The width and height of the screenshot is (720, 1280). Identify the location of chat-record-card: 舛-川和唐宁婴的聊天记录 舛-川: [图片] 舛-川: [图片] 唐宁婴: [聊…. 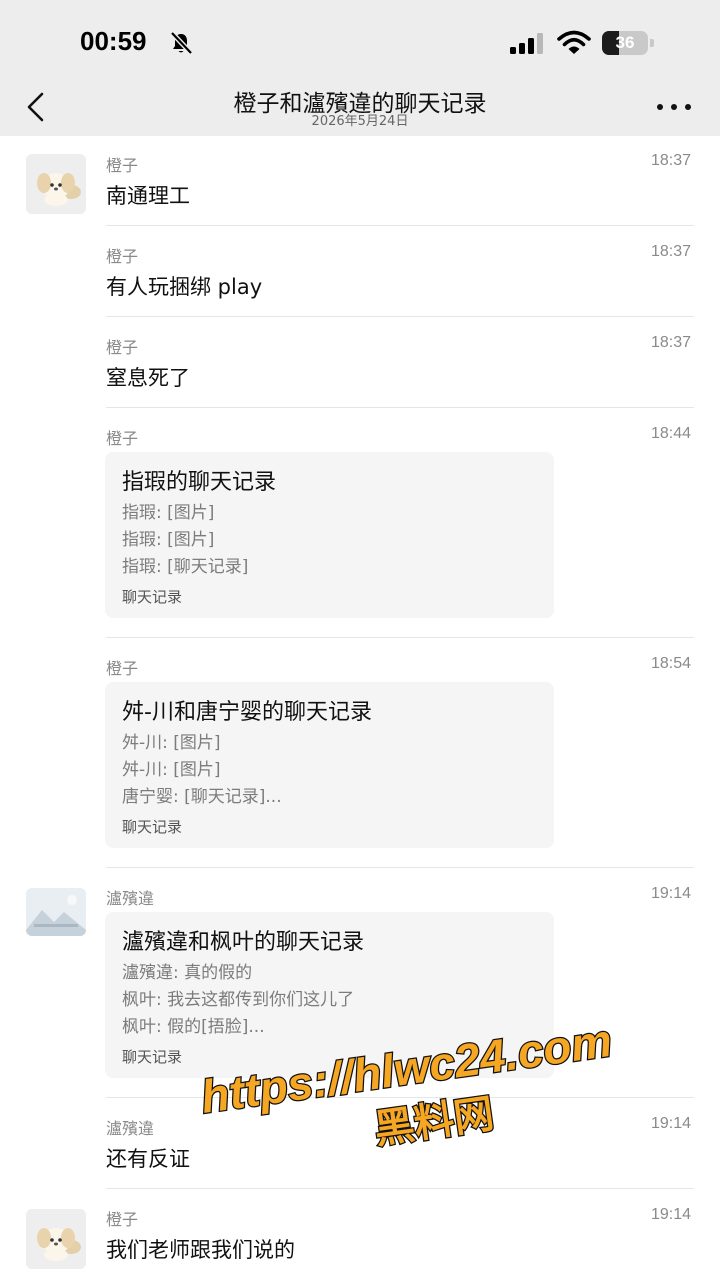
(329, 765).